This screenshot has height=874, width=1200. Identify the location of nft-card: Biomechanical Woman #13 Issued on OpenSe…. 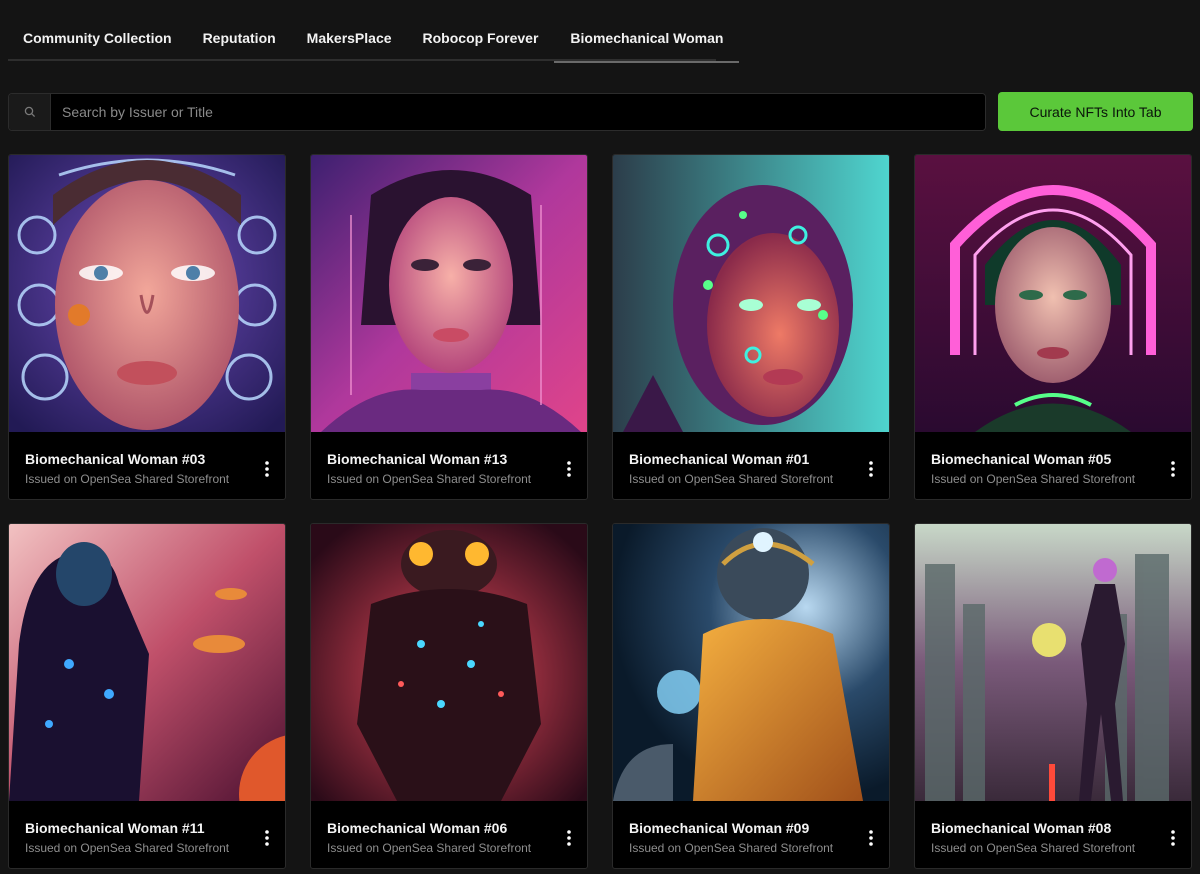
(449, 327).